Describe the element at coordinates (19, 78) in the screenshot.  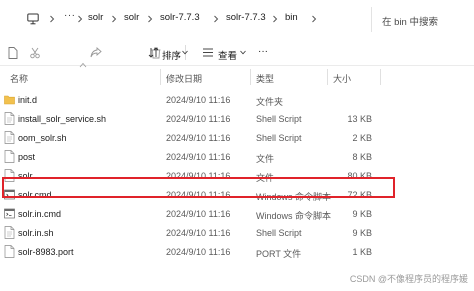
I see `column-header-name: 名称` at that location.